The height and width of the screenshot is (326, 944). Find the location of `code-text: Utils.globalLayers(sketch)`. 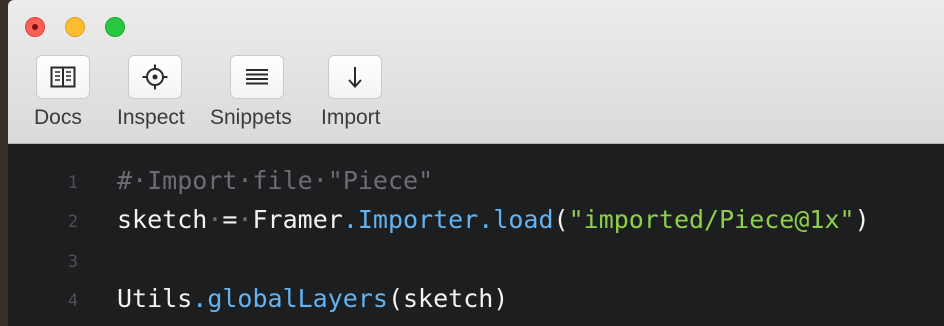

code-text: Utils.globalLayers(sketch) is located at coordinates (312, 298).